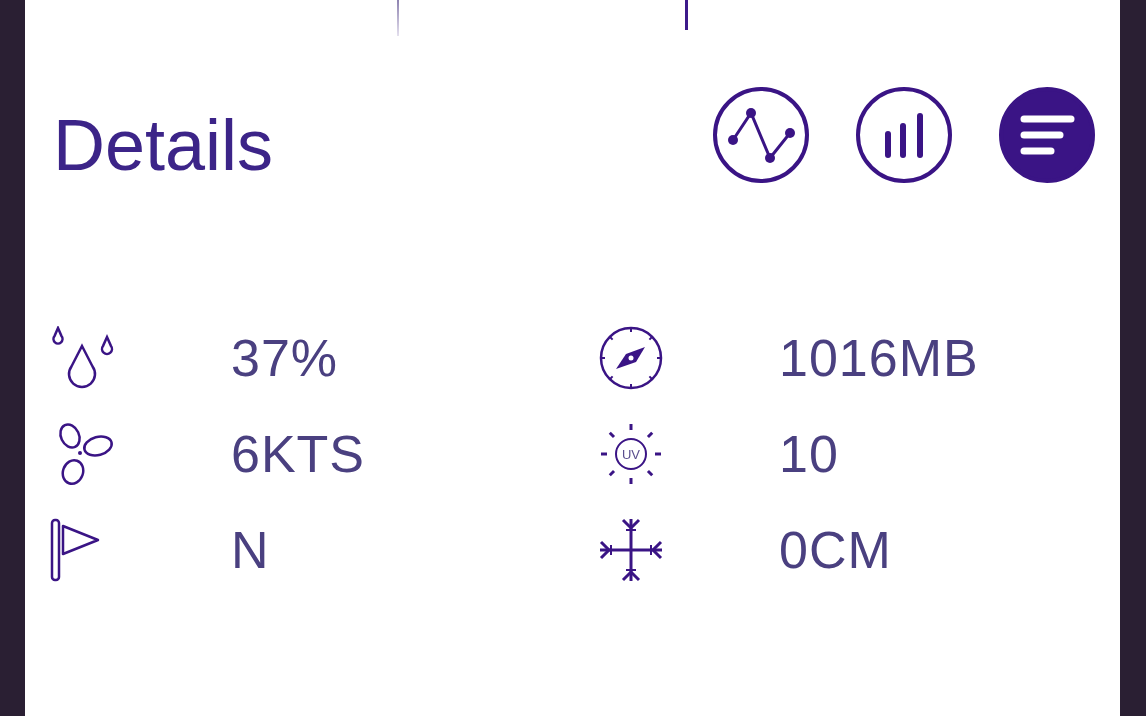  What do you see at coordinates (879, 358) in the screenshot?
I see `detail-value: 1016MB` at bounding box center [879, 358].